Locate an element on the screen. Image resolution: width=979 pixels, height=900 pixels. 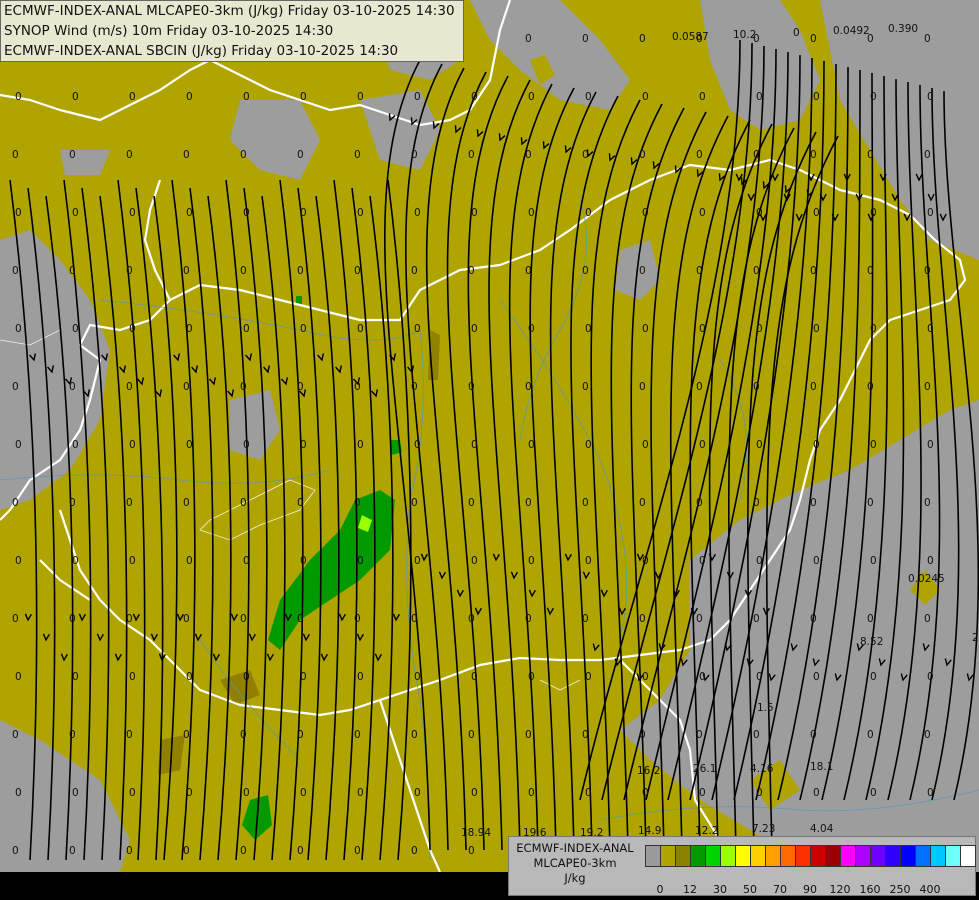
legend-title-line: ECMWF-INDEX-ANAL is located at coordinates (575, 848).